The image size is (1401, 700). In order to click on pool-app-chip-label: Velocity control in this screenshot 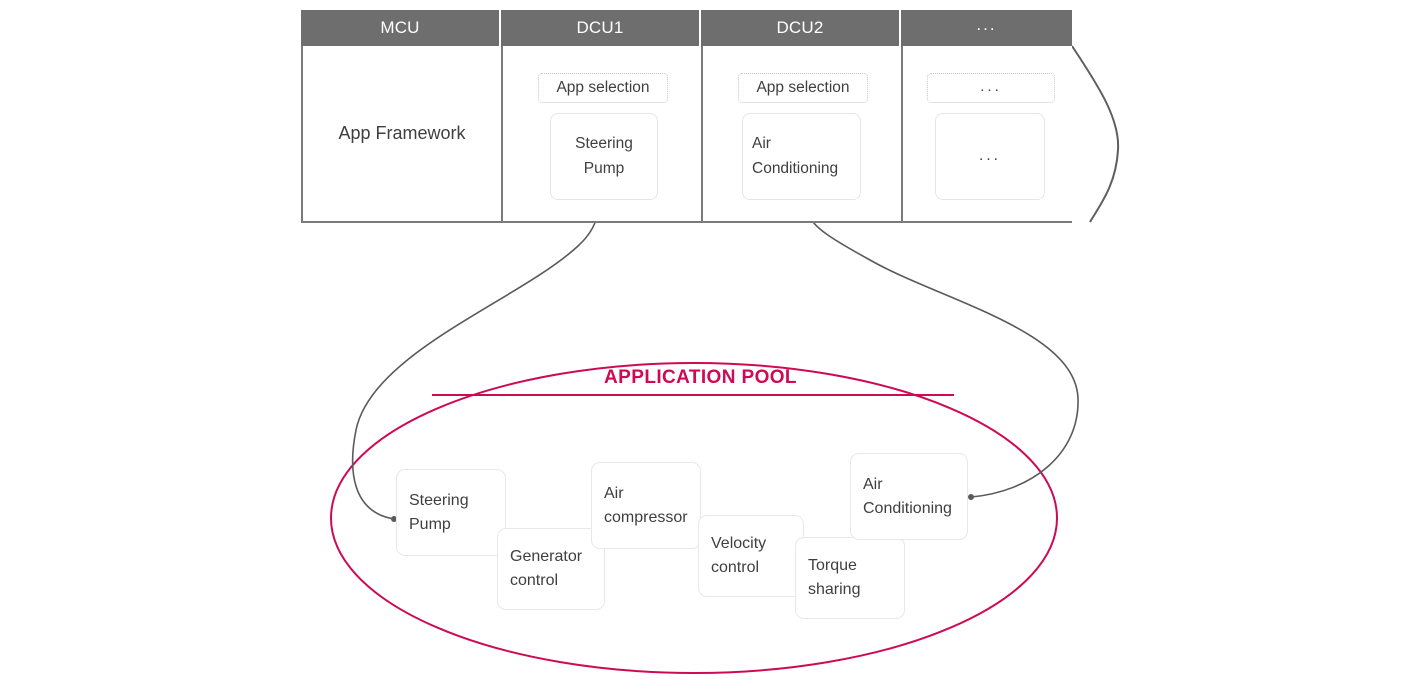, I will do `click(739, 555)`.